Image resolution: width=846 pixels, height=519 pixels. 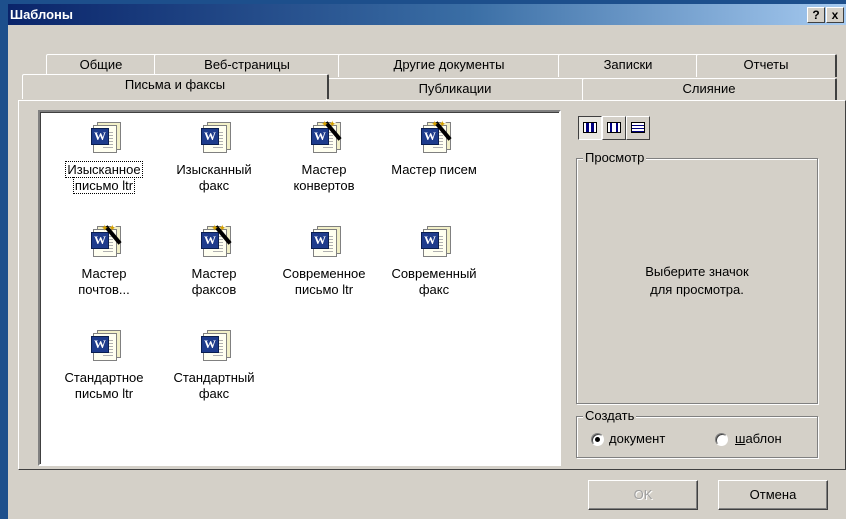 I want to click on template-item-fax-wizard: W ✦✦ Мастер факсов, so click(x=214, y=274).